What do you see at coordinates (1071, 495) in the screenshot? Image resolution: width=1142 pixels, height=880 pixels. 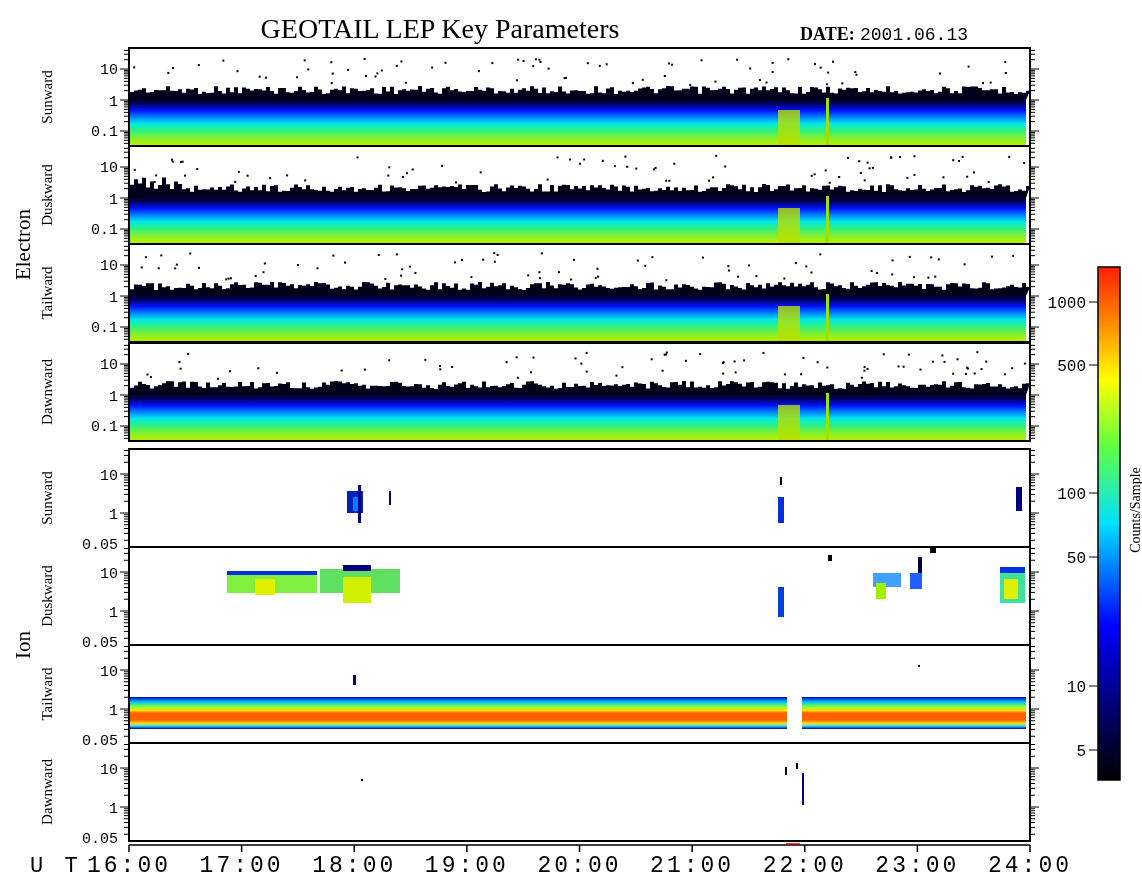 I see `color-scale-label: 100` at bounding box center [1071, 495].